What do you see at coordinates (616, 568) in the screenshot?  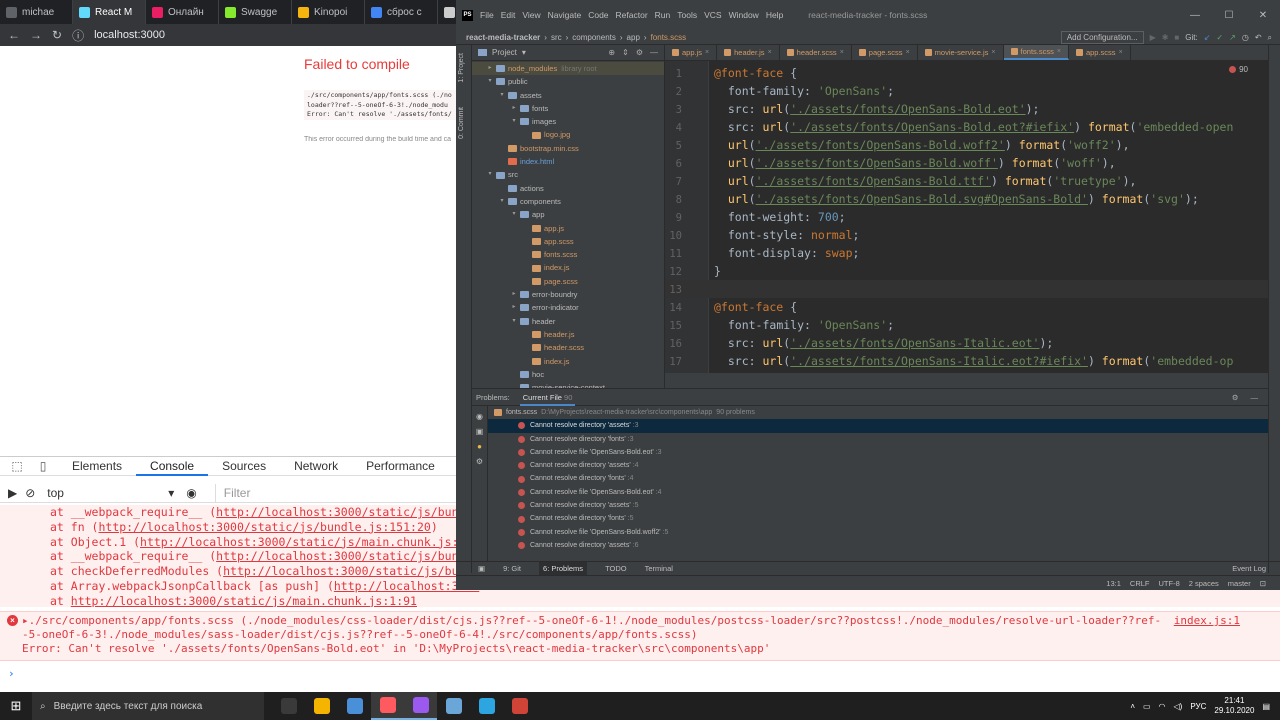 I see `tool-window-todo: TODO` at bounding box center [616, 568].